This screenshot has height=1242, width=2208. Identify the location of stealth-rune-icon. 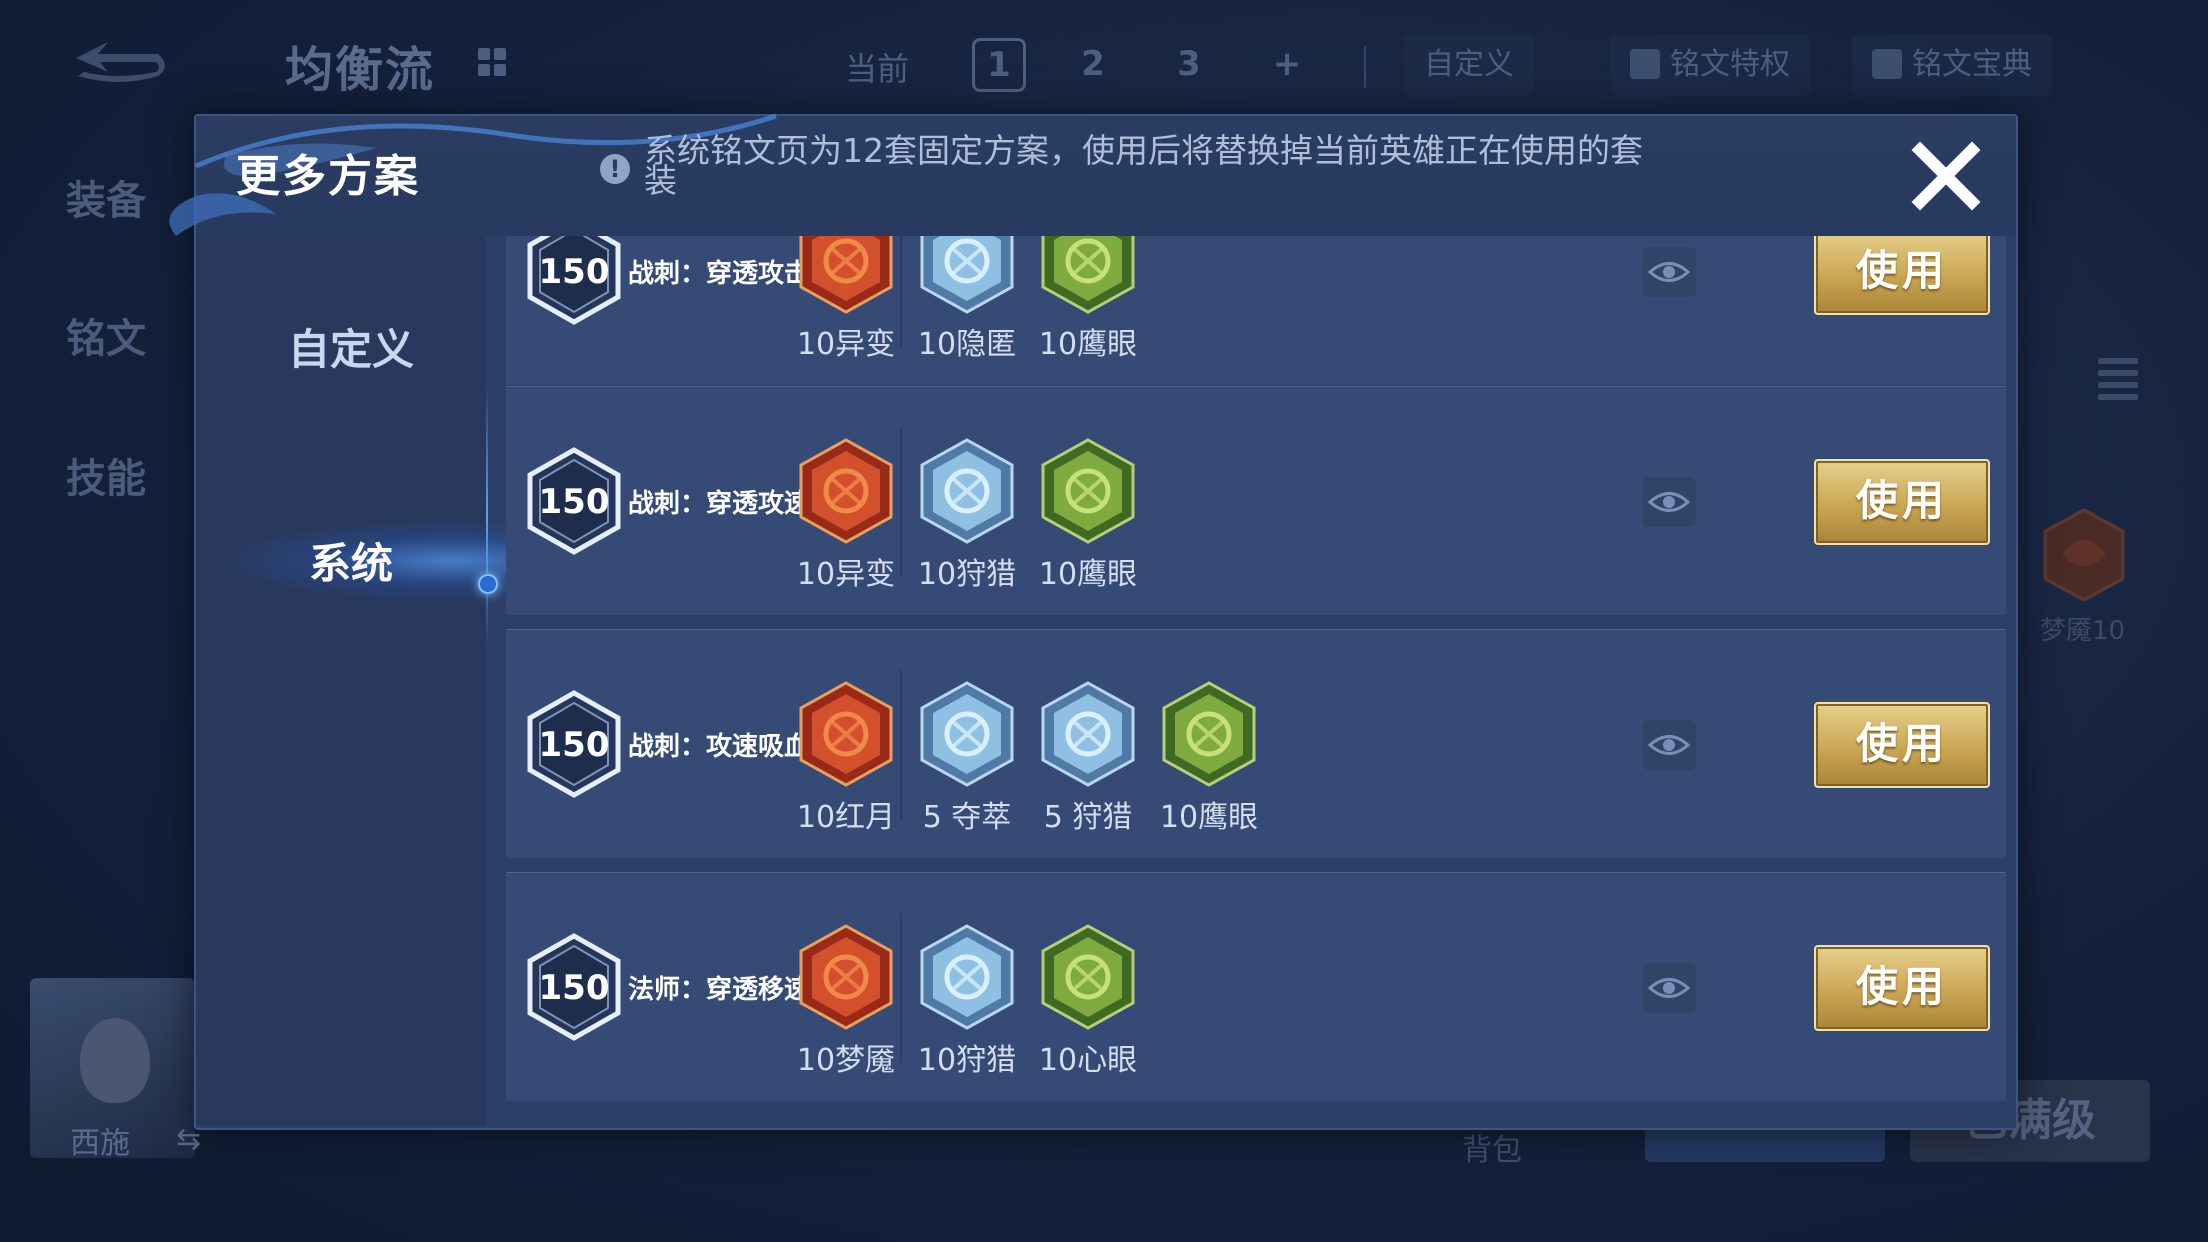
(967, 275).